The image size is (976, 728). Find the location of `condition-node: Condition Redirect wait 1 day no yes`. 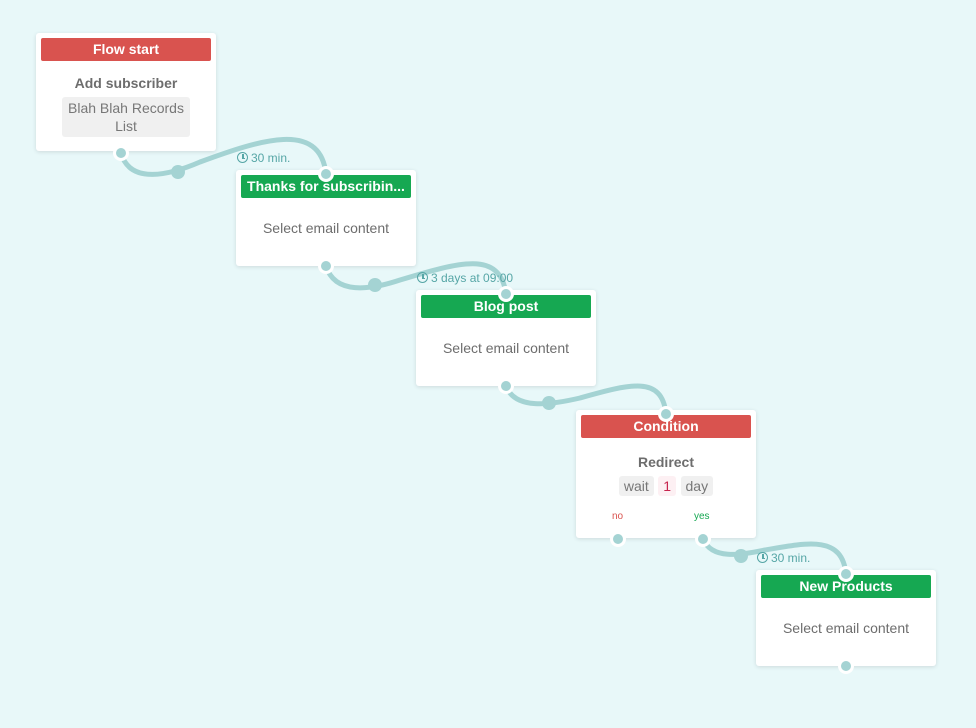

condition-node: Condition Redirect wait 1 day no yes is located at coordinates (666, 474).